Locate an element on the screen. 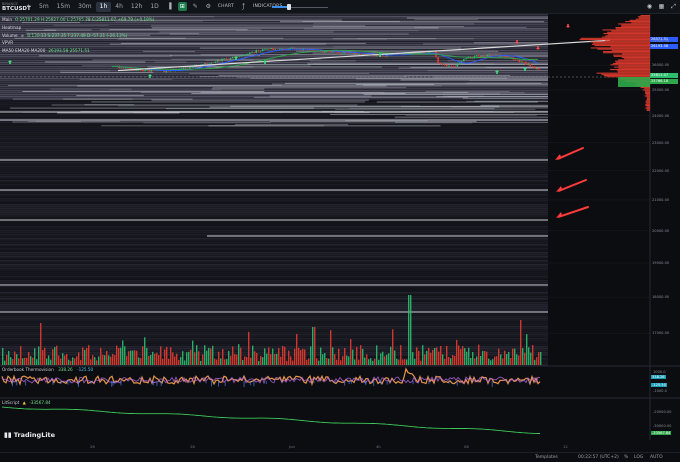 The image size is (680, 462). legend-heatmap-label: Heatmap is located at coordinates (11, 28).